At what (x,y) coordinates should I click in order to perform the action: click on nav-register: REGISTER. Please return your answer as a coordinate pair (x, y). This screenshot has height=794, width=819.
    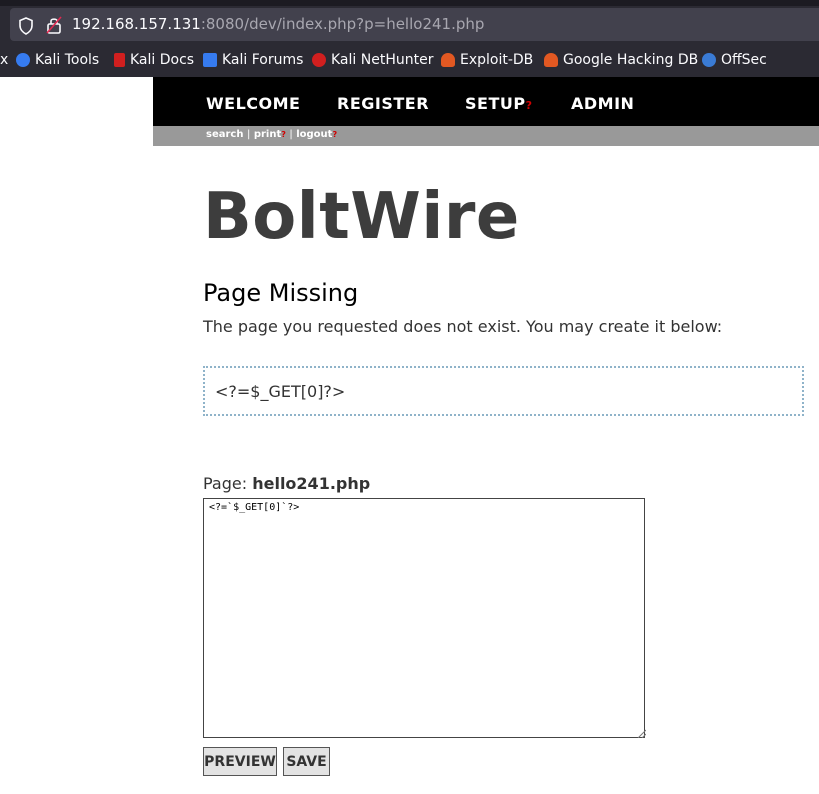
    Looking at the image, I should click on (383, 103).